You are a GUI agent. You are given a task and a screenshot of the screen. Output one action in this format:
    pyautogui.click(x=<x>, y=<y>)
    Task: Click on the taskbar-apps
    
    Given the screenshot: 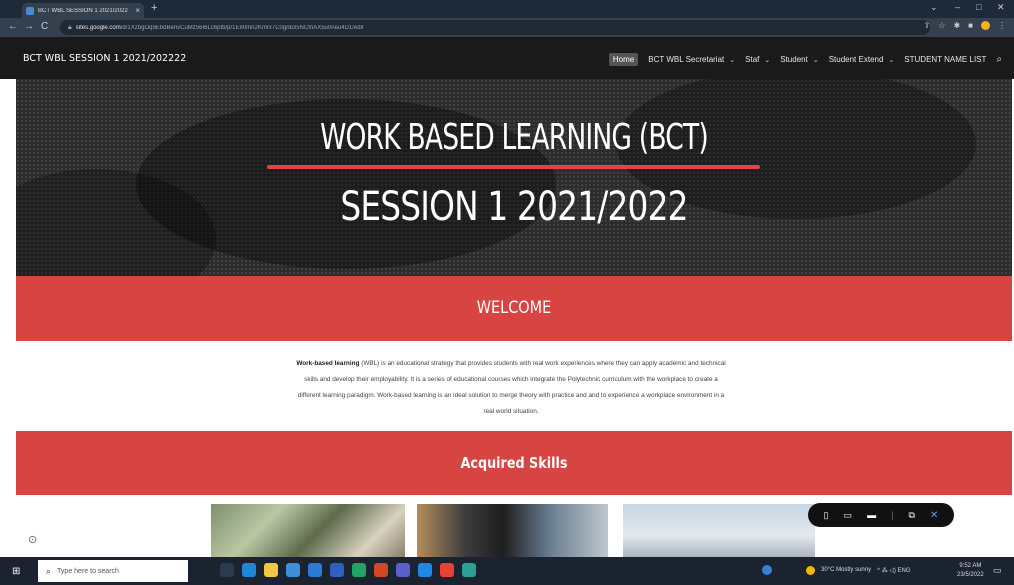 What is the action you would take?
    pyautogui.click(x=348, y=570)
    